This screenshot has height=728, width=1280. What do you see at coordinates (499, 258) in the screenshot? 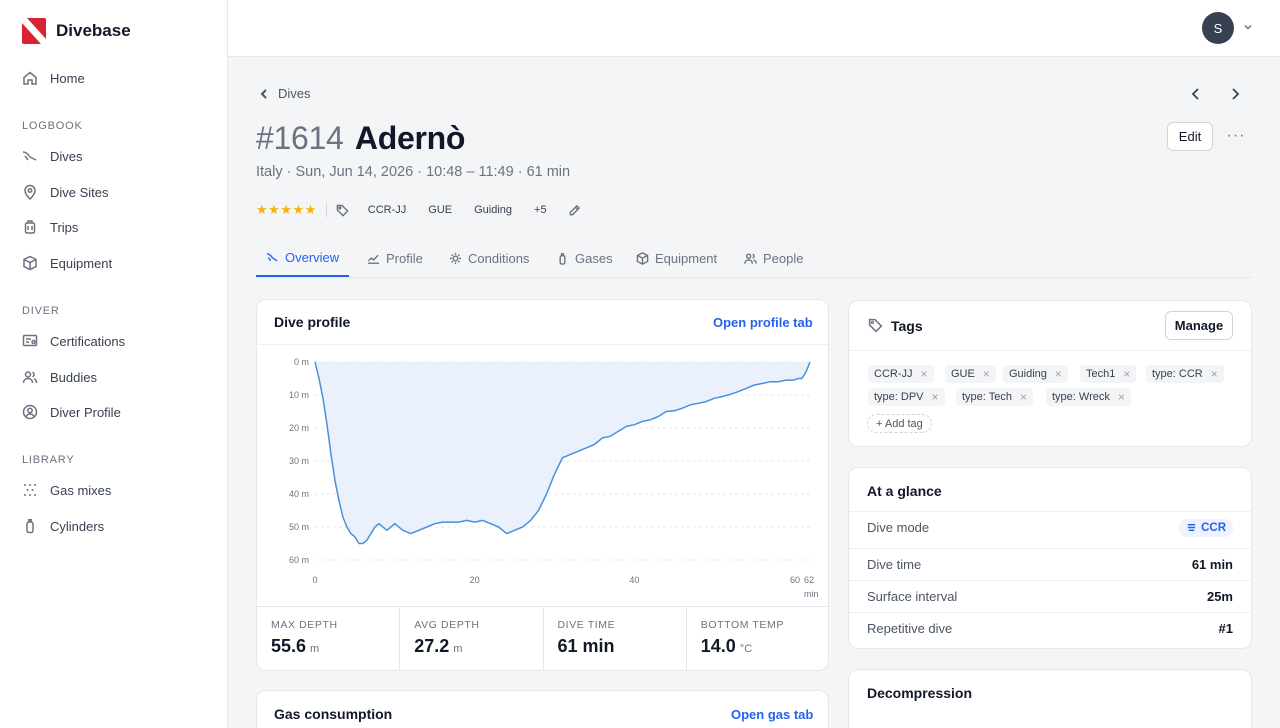
I see `tab-label: Conditions` at bounding box center [499, 258].